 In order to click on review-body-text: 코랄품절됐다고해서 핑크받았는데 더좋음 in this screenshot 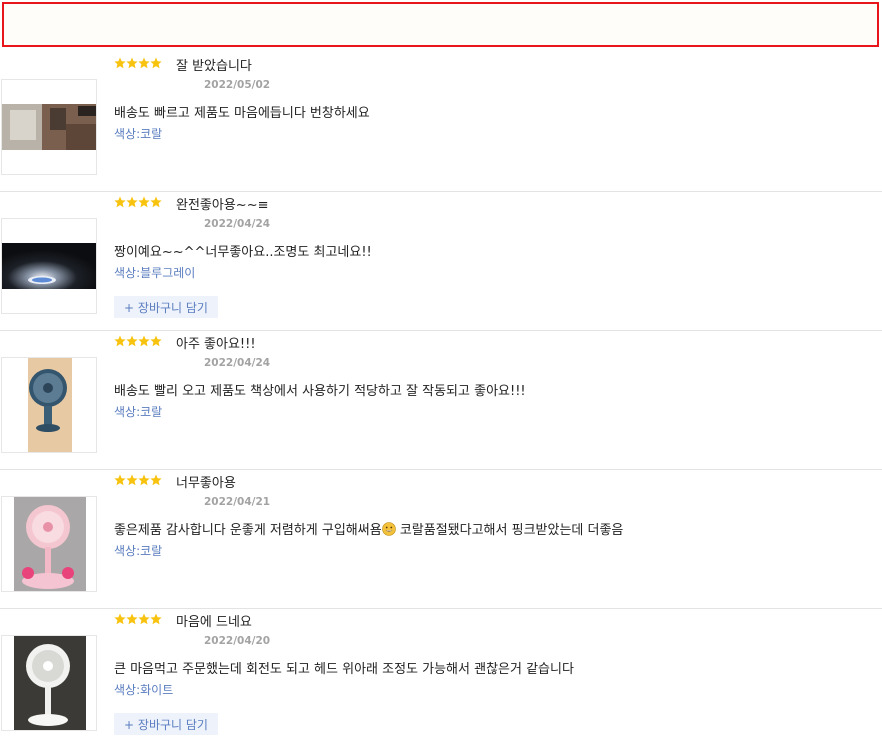, I will do `click(509, 530)`.